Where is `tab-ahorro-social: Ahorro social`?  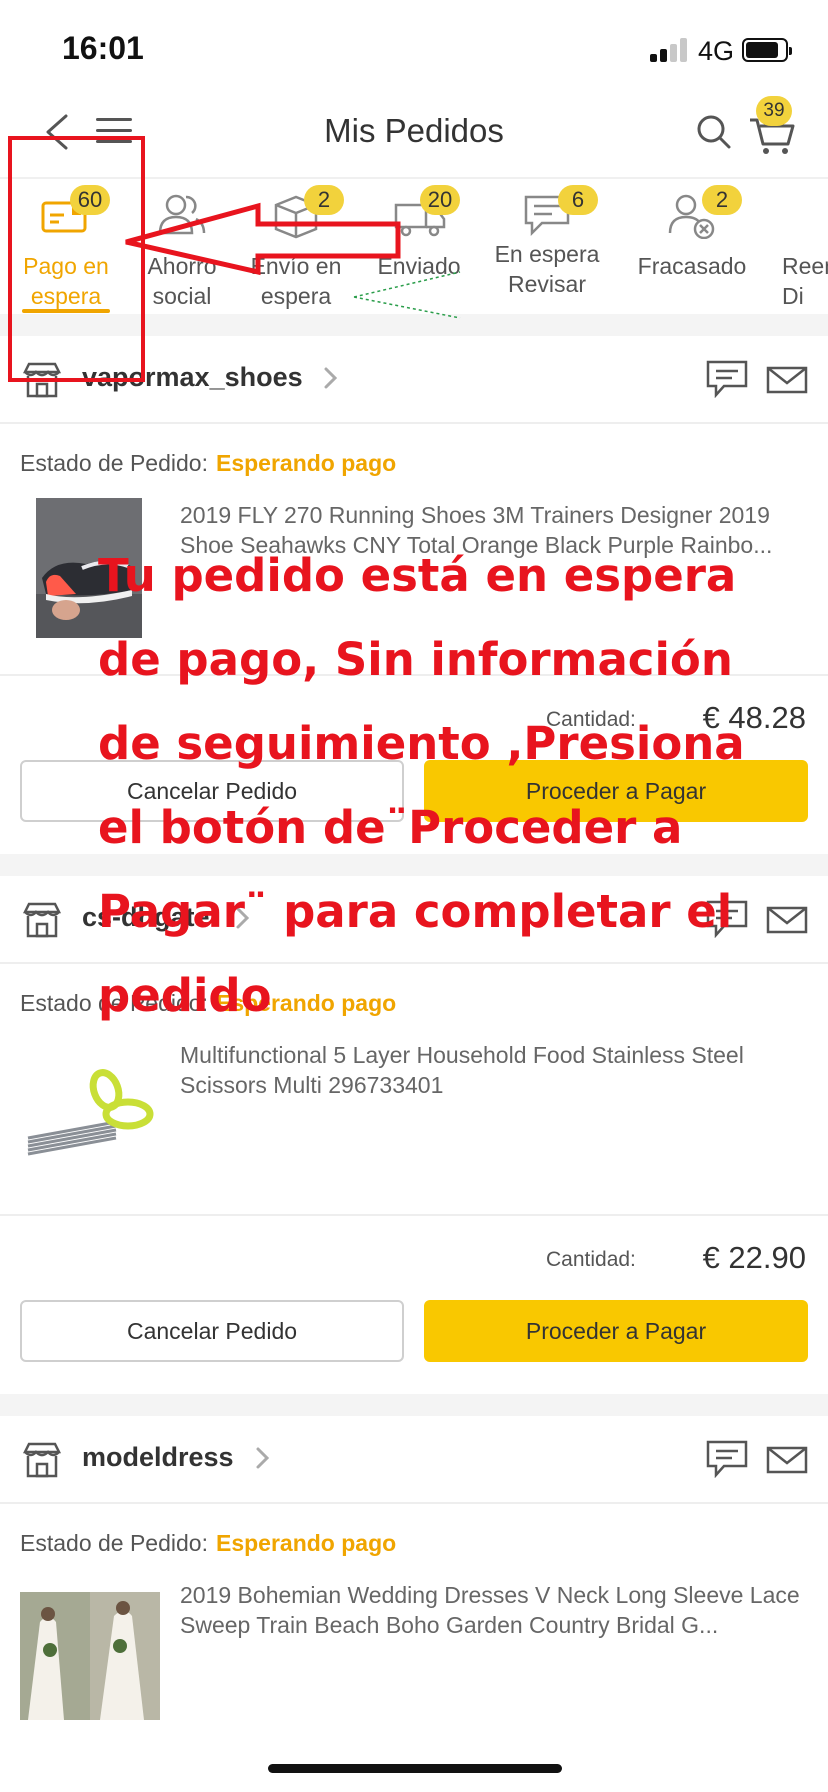
tab-ahorro-social: Ahorro social is located at coordinates (182, 249).